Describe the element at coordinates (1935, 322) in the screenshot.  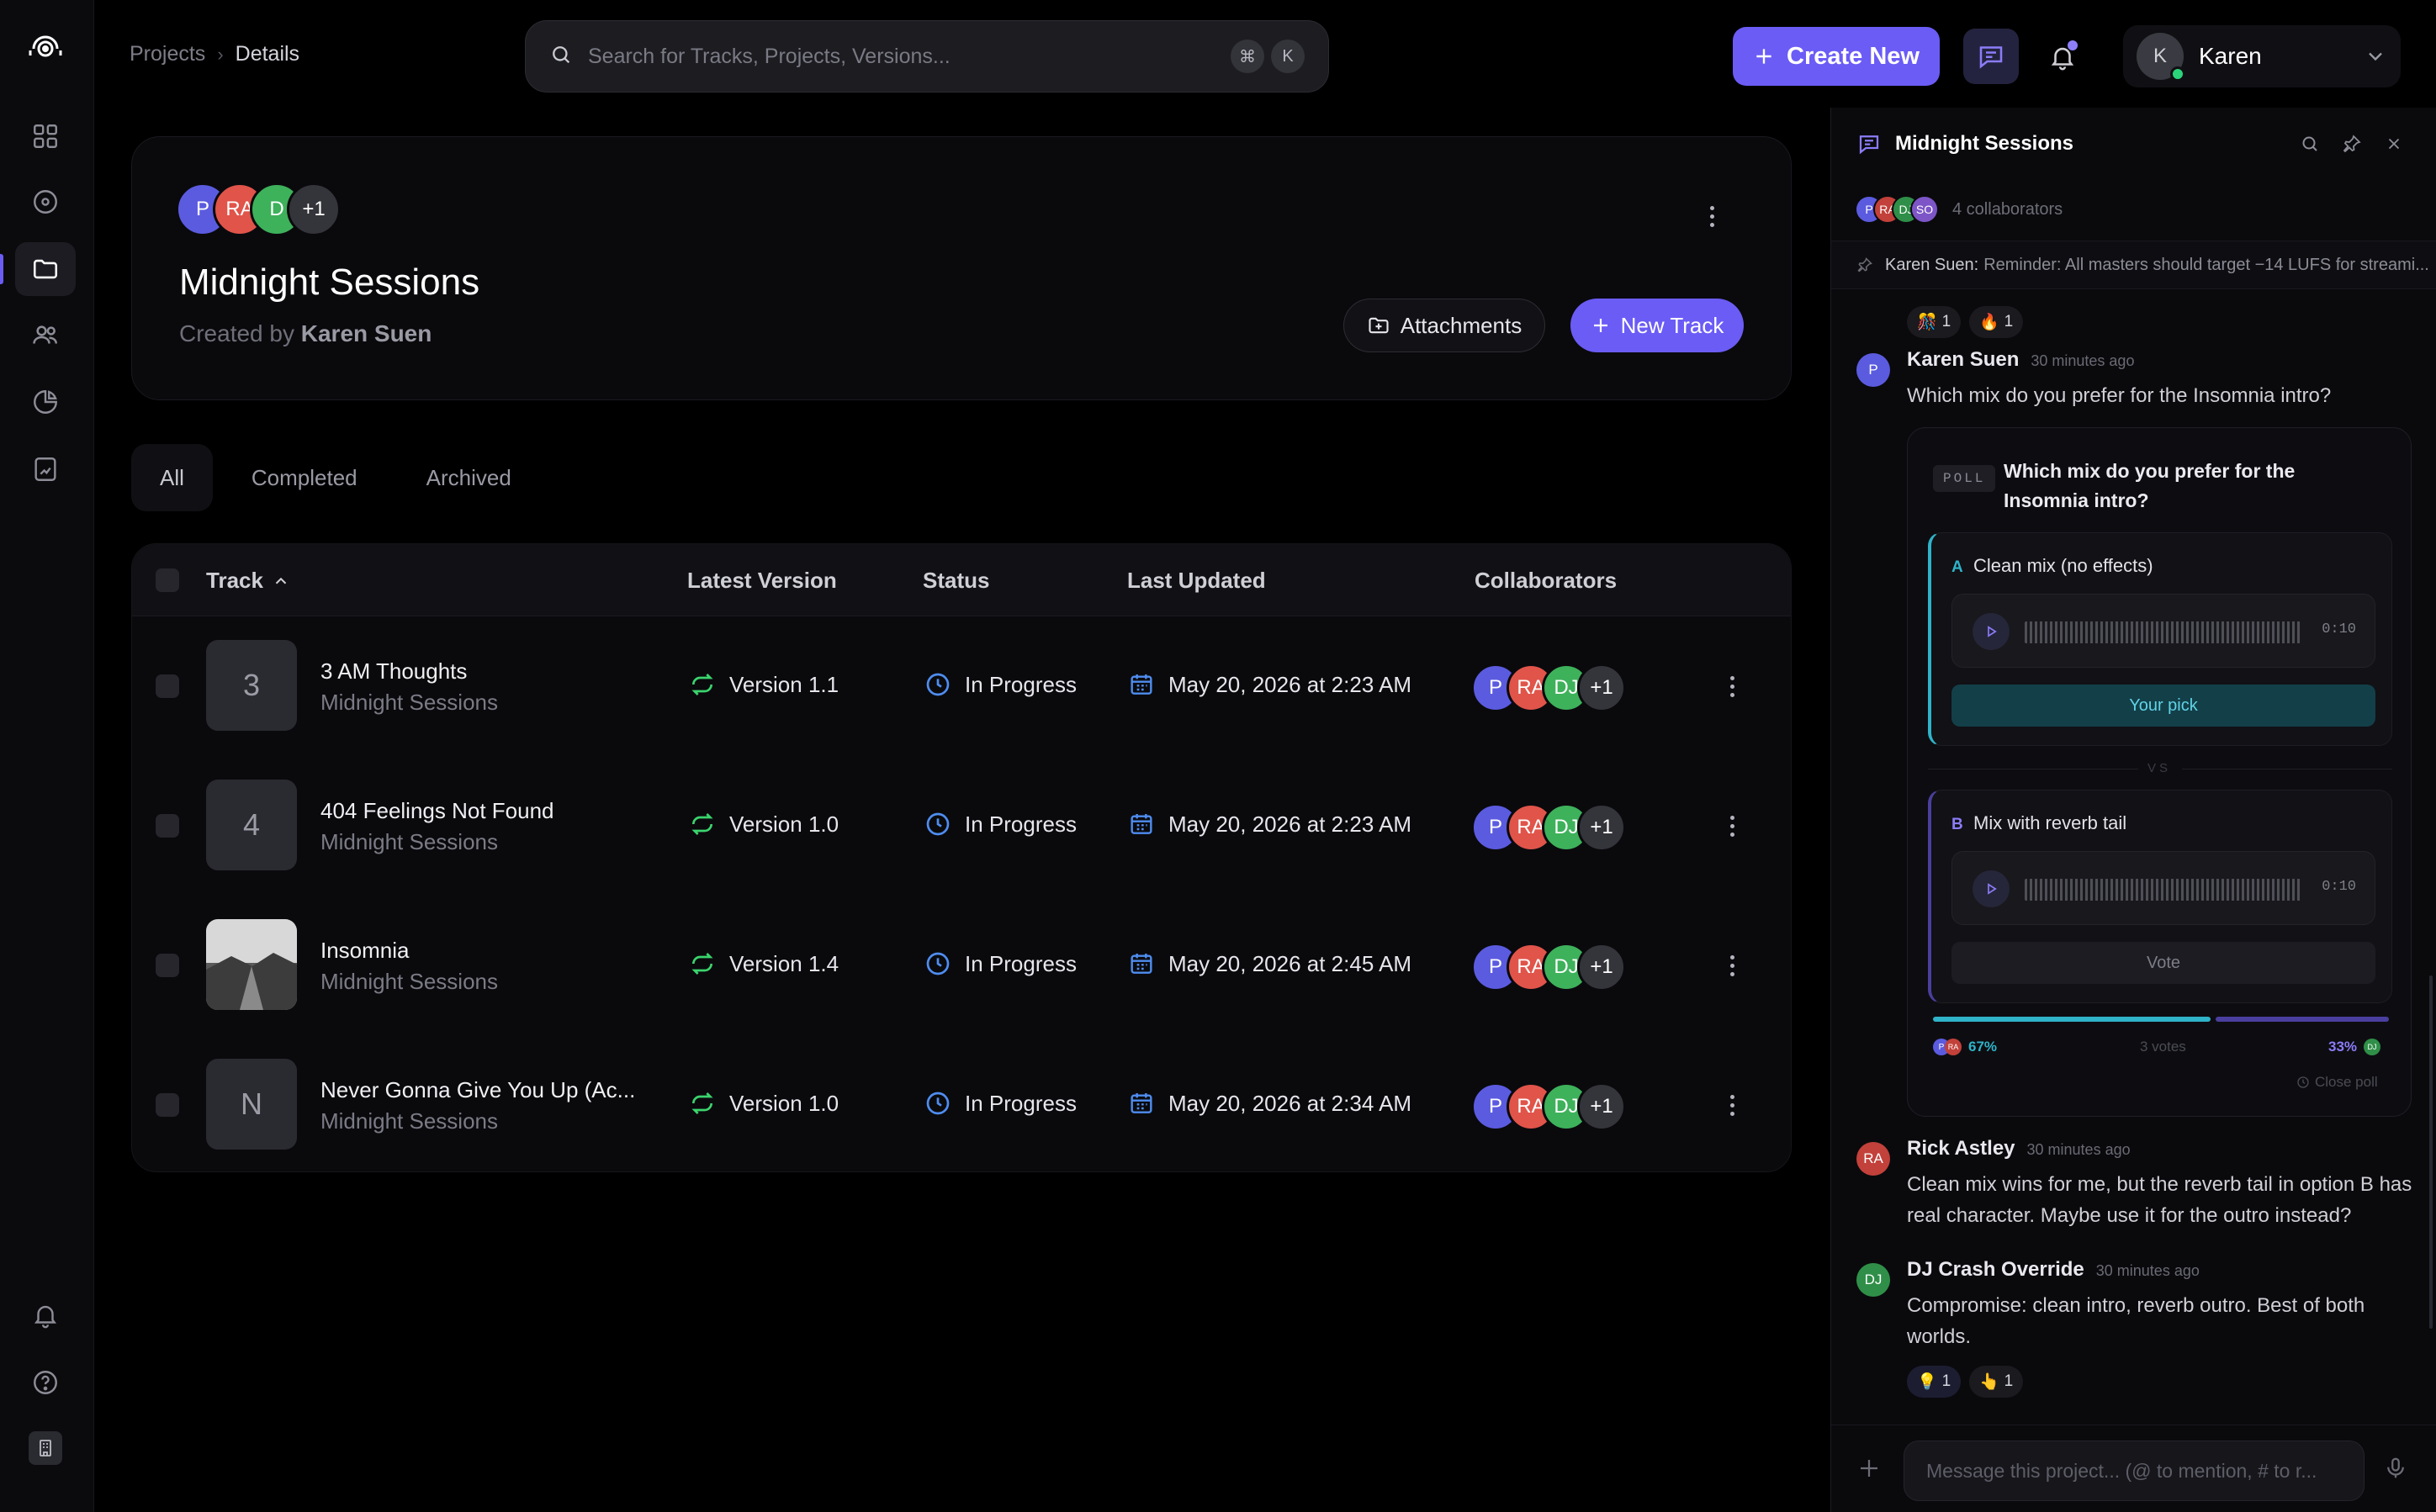
I see `reaction-chip: 🎊 1` at that location.